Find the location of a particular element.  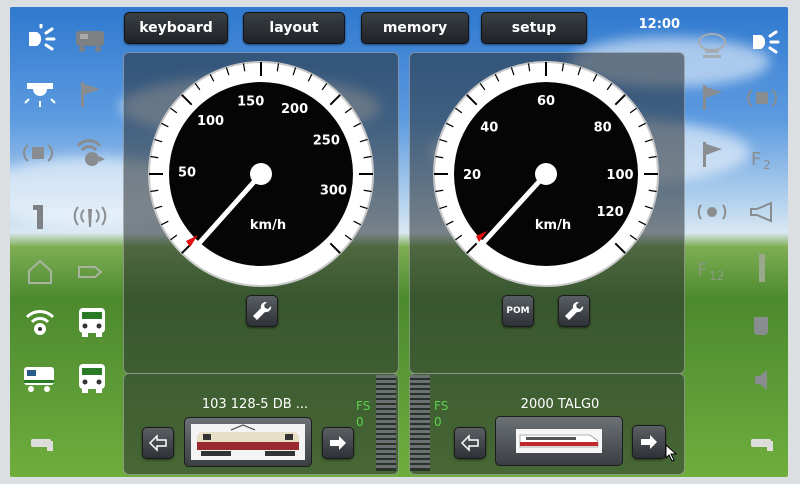

layout-label: layout is located at coordinates (294, 28).